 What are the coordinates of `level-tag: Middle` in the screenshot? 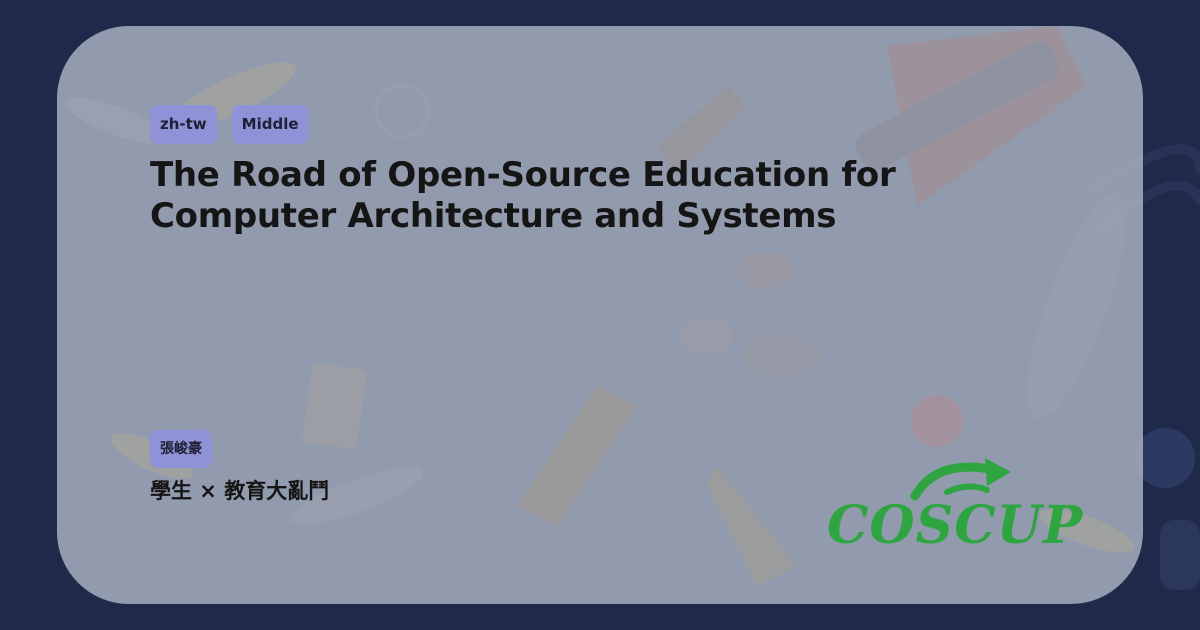 It's located at (270, 124).